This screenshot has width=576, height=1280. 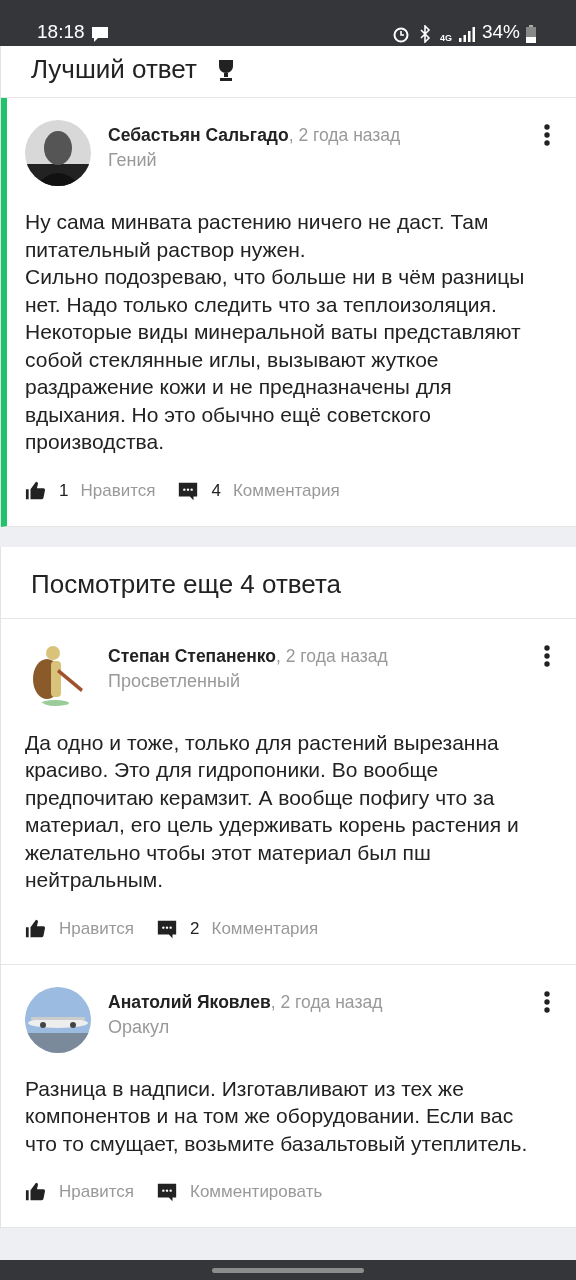 I want to click on answer-text: Разница в надписи. Изготавливают из тех же компонентов и на том же оборудовании. Если вас что то смущает, возьмите базальтовый утеплитель., so click(x=277, y=1116).